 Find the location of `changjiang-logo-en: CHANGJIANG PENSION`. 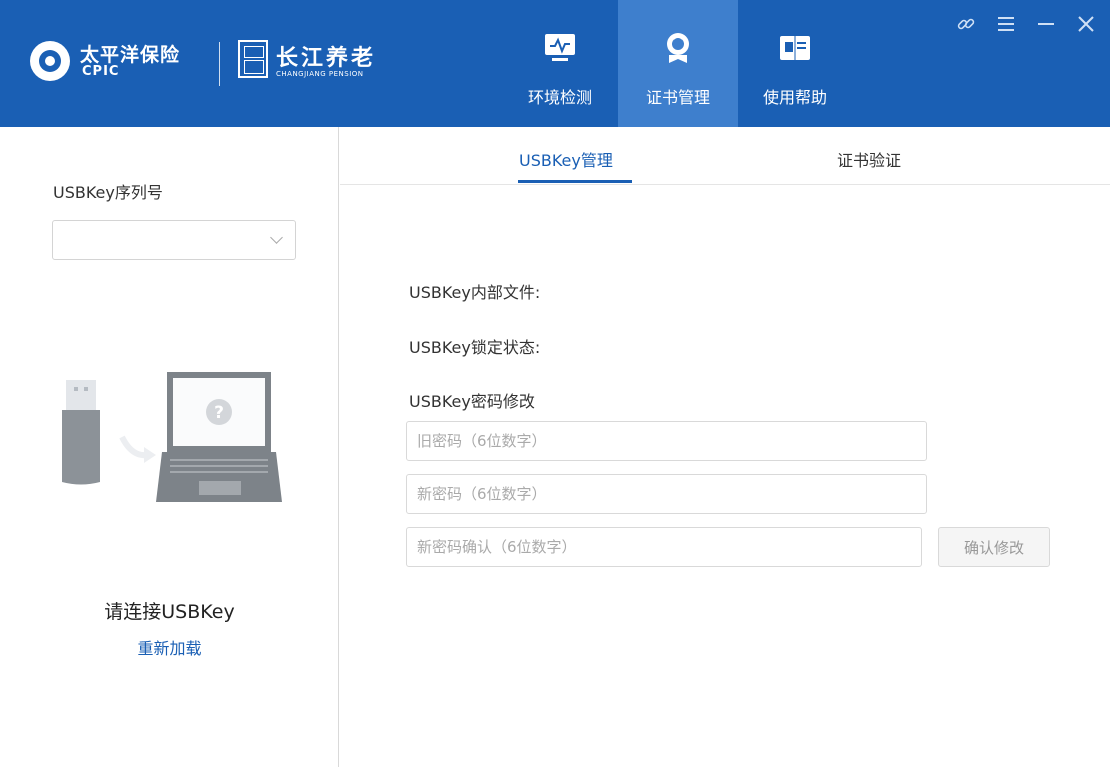

changjiang-logo-en: CHANGJIANG PENSION is located at coordinates (320, 74).